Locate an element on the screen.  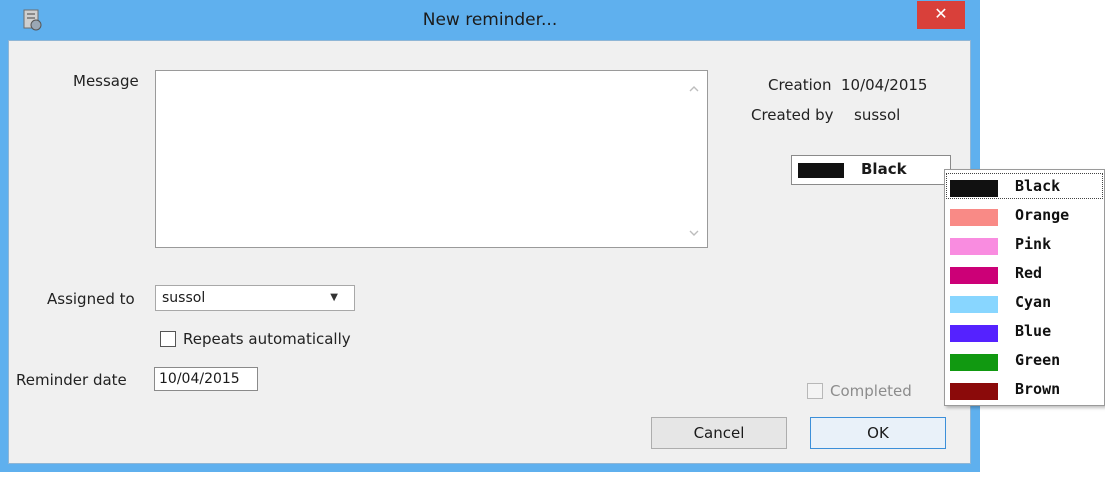
ok-button: OK is located at coordinates (878, 433).